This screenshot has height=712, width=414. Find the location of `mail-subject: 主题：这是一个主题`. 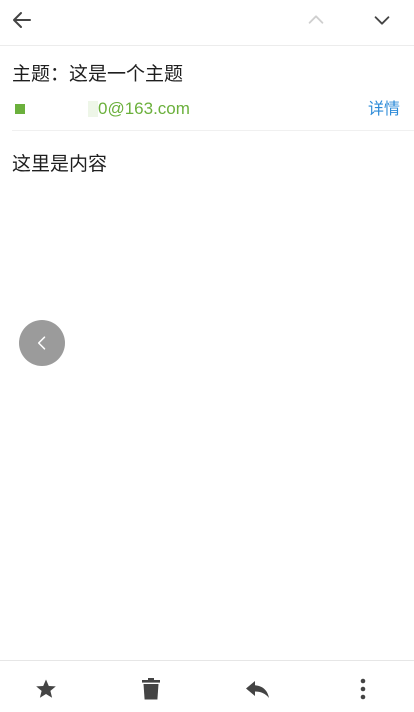

mail-subject: 主题：这是一个主题 is located at coordinates (98, 74).